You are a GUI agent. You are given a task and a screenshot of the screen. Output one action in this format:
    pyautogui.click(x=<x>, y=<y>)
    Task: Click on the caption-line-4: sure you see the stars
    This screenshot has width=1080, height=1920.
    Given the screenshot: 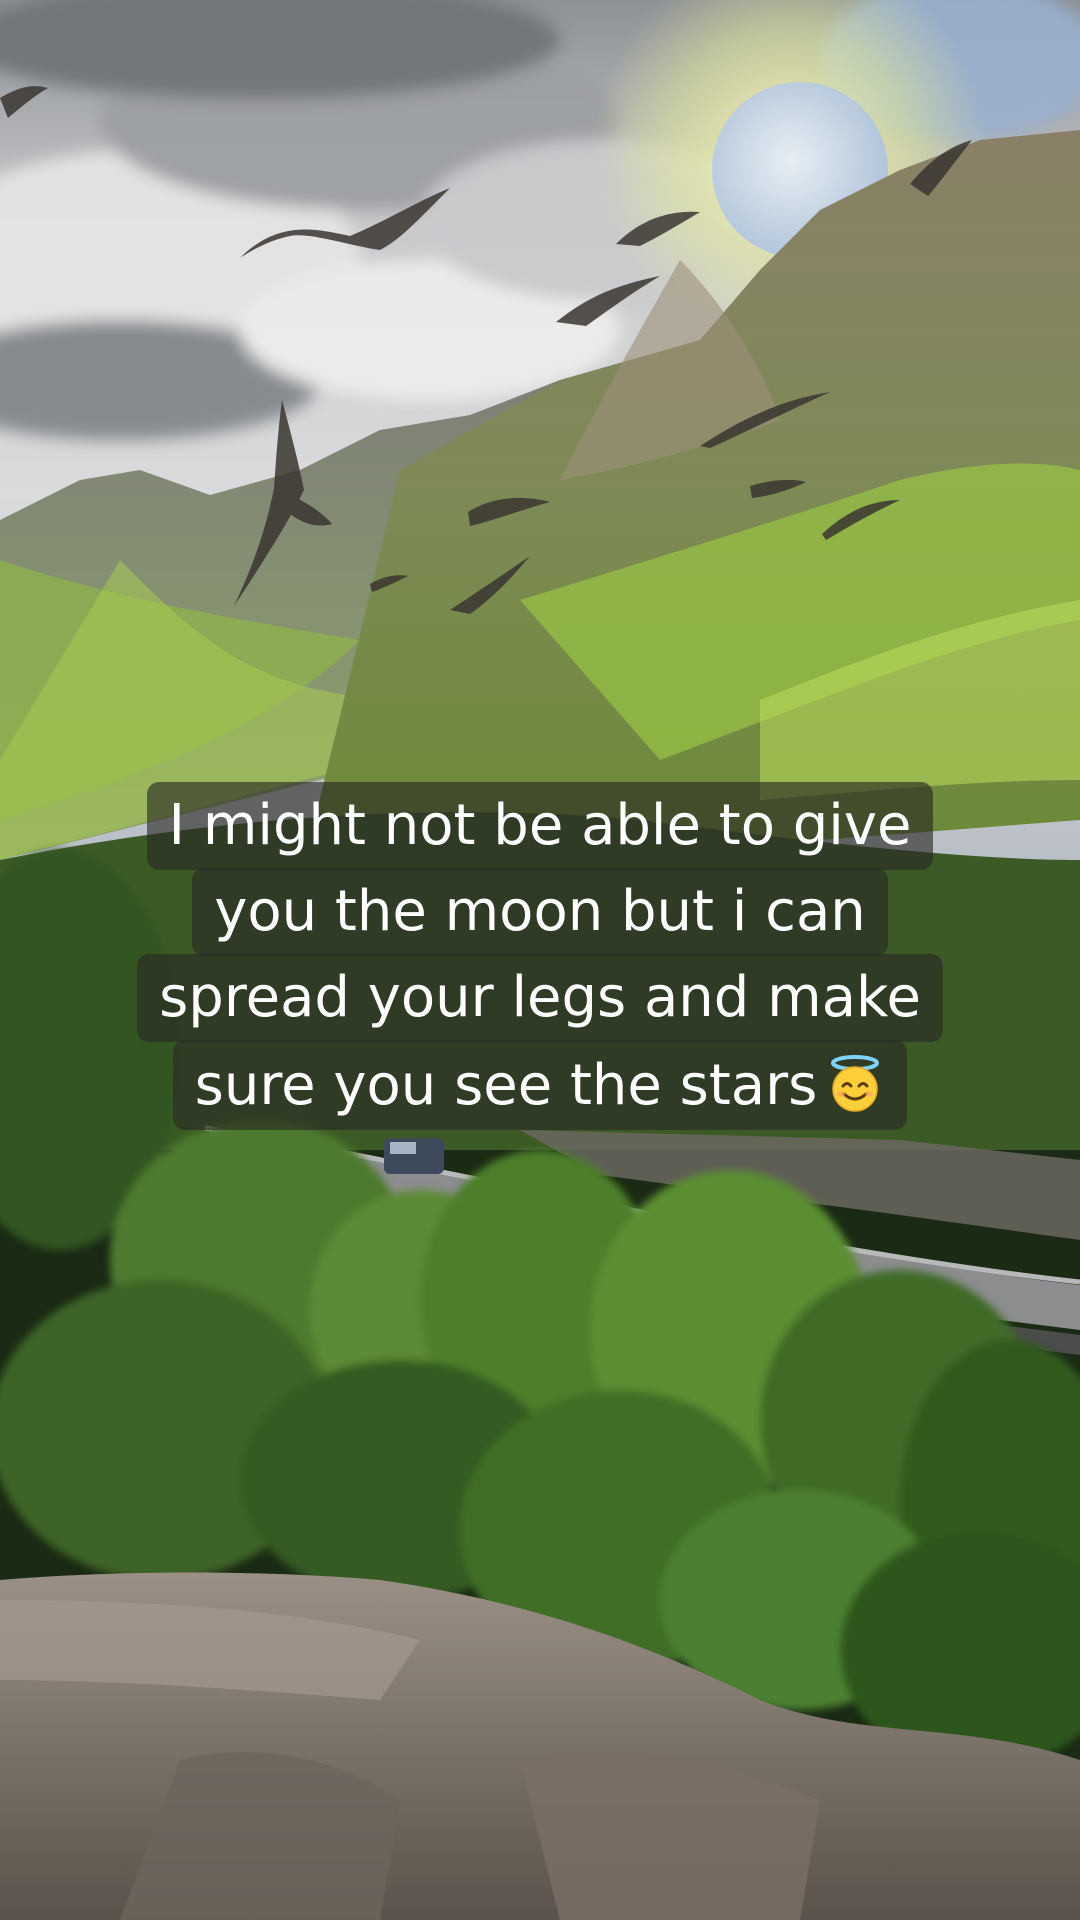 What is the action you would take?
    pyautogui.click(x=540, y=1085)
    